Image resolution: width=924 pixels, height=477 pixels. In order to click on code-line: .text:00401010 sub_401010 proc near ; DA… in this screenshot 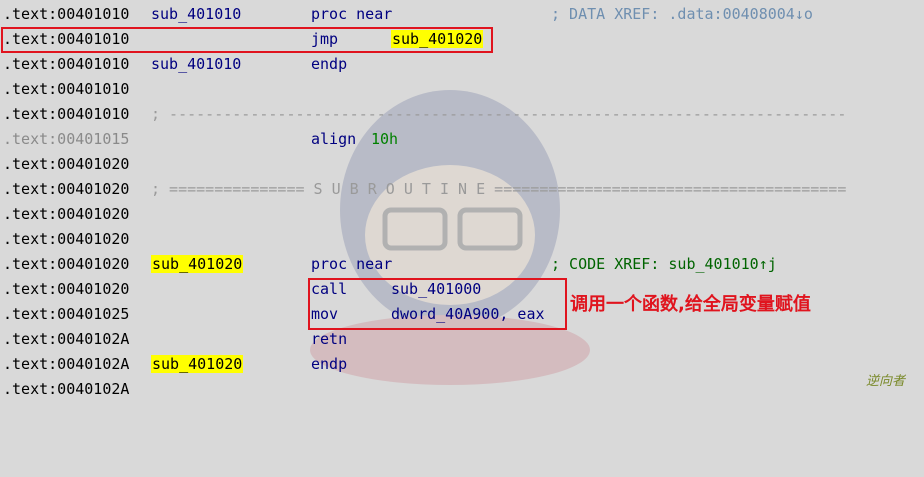, I will do `click(406, 14)`.